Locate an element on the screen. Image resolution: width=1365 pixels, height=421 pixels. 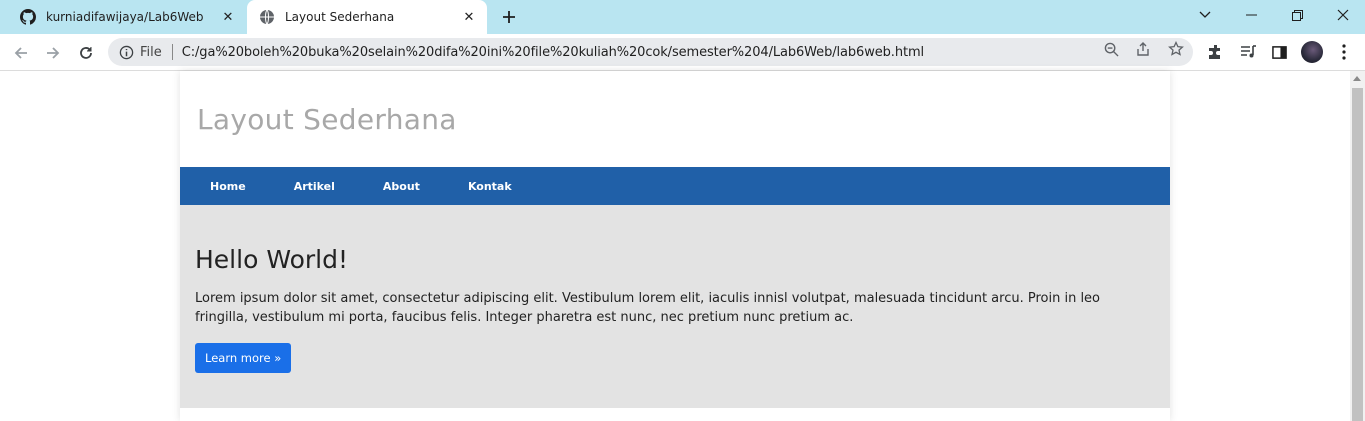
tab-layout-sederhana: Layout Sederhana ✕ is located at coordinates (367, 17).